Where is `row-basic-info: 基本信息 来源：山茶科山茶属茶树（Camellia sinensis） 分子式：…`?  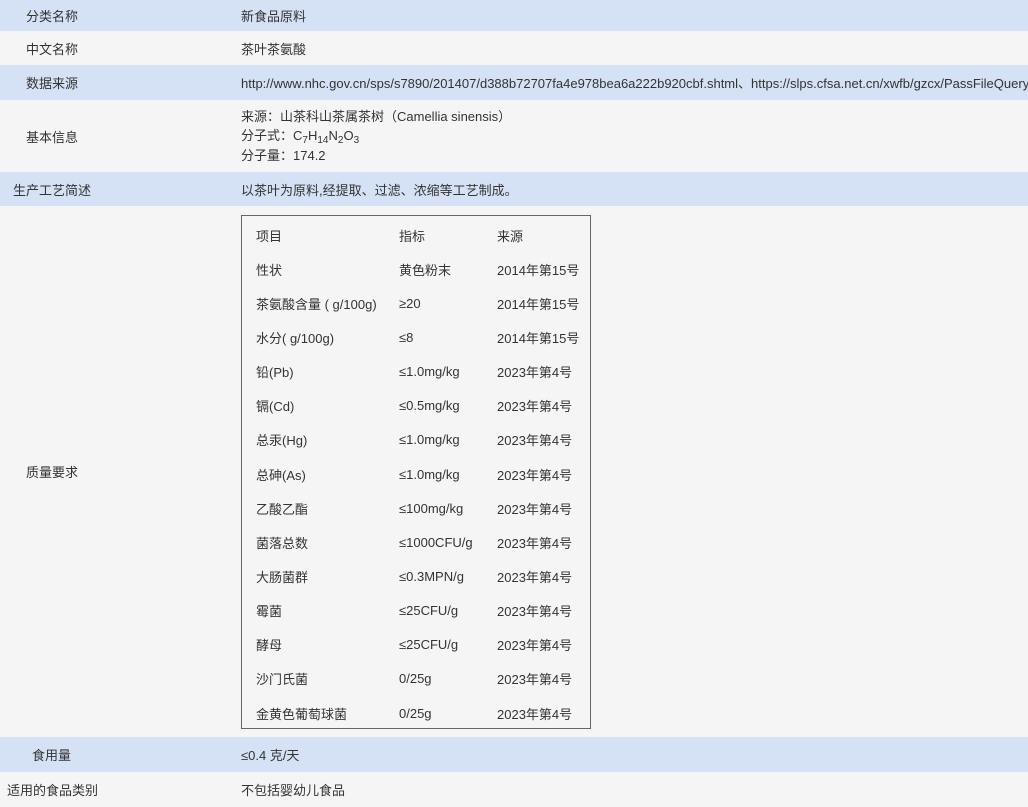
row-basic-info: 基本信息 来源：山茶科山茶属茶树（Camellia sinensis） 分子式：… is located at coordinates (514, 136).